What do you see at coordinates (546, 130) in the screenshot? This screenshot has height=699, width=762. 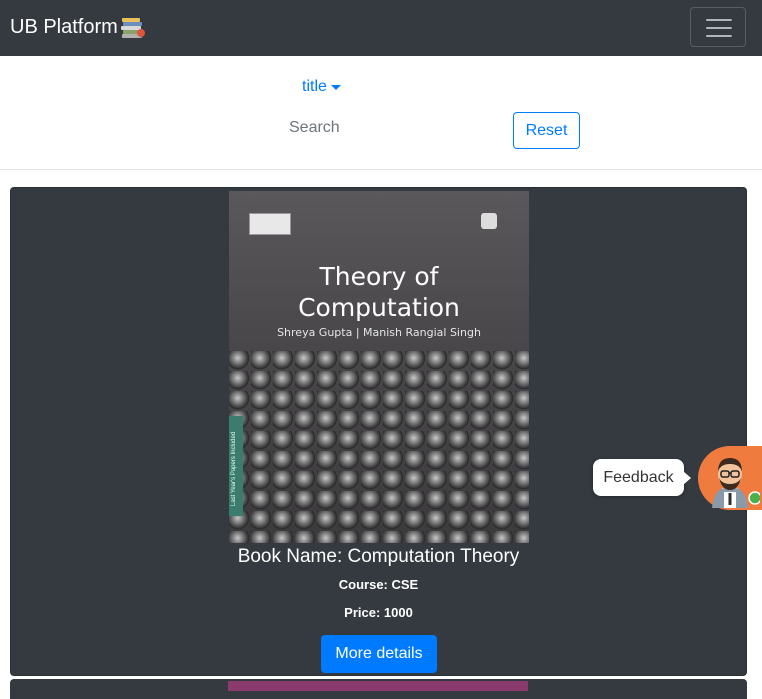 I see `reset-button: Reset` at bounding box center [546, 130].